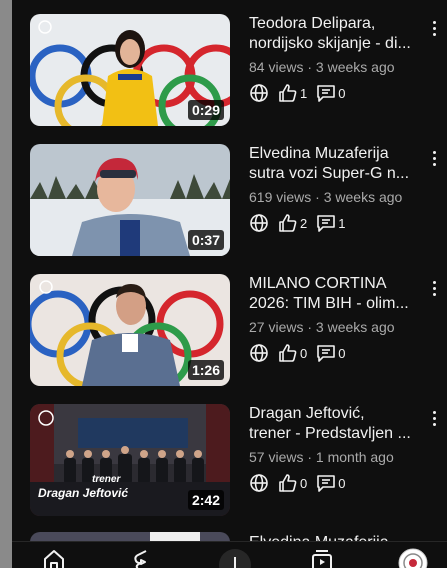  What do you see at coordinates (276, 457) in the screenshot?
I see `video-views: 57 views` at bounding box center [276, 457].